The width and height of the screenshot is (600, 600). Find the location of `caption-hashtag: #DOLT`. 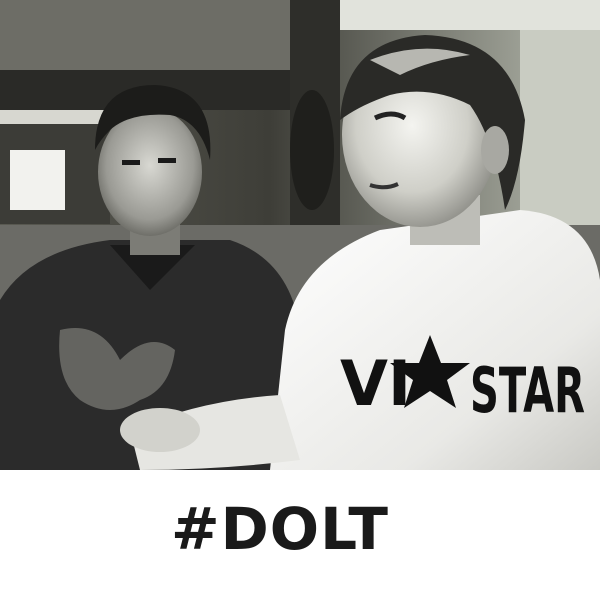

caption-hashtag: #DOLT is located at coordinates (280, 529).